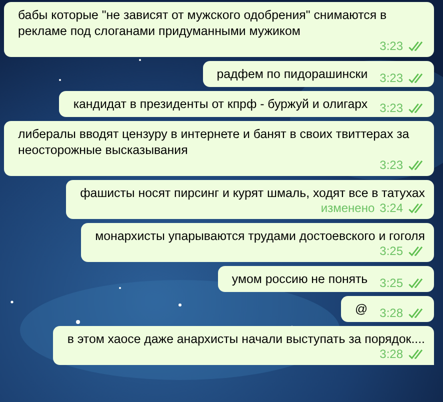 This screenshot has width=443, height=402. Describe the element at coordinates (391, 208) in the screenshot. I see `message-time: 3:24` at that location.